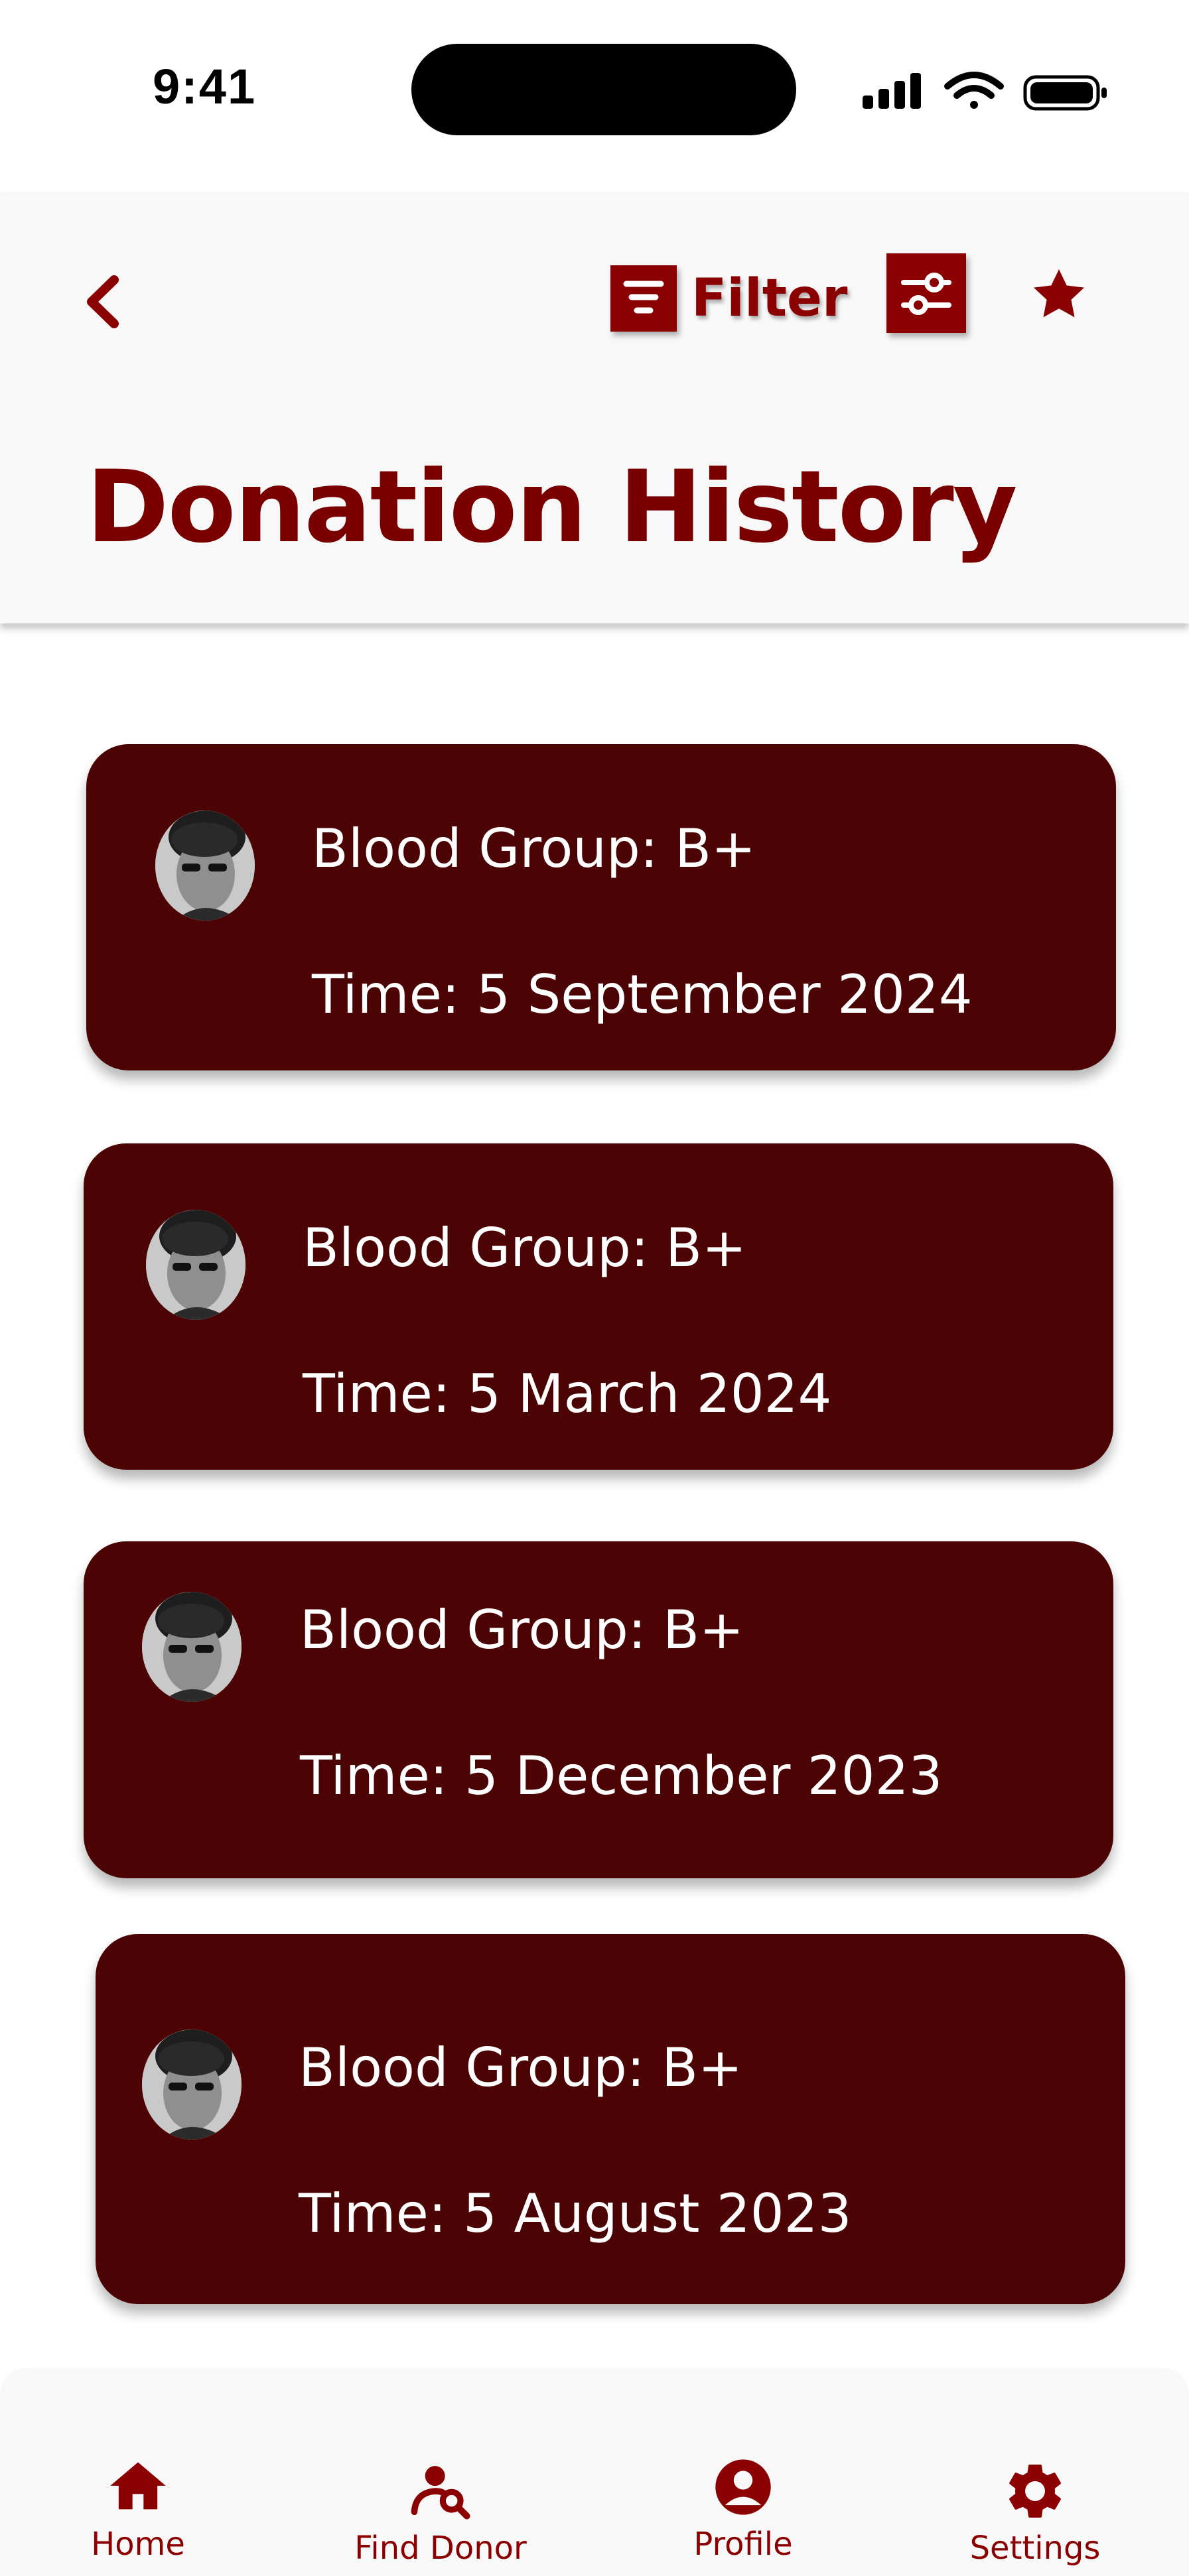 Image resolution: width=1189 pixels, height=2576 pixels. Describe the element at coordinates (441, 2493) in the screenshot. I see `find-donor-icon` at that location.